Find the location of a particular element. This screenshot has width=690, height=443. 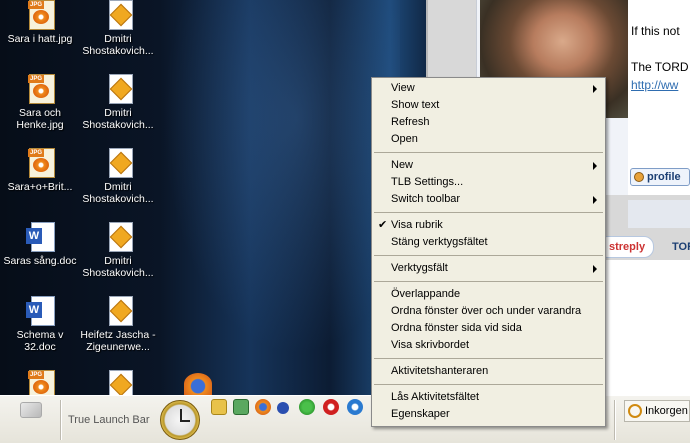

inbox-label: Inkorgen is located at coordinates (666, 411).